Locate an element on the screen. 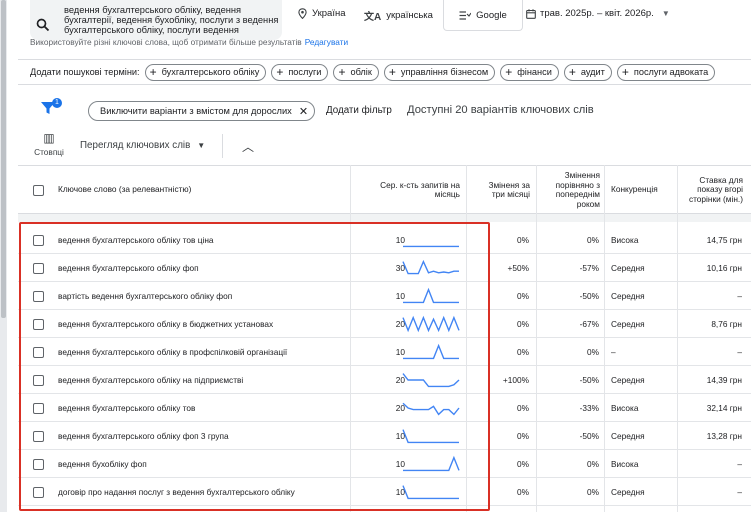 This screenshot has width=751, height=512. suggested-term-chip: + аудит is located at coordinates (587, 72).